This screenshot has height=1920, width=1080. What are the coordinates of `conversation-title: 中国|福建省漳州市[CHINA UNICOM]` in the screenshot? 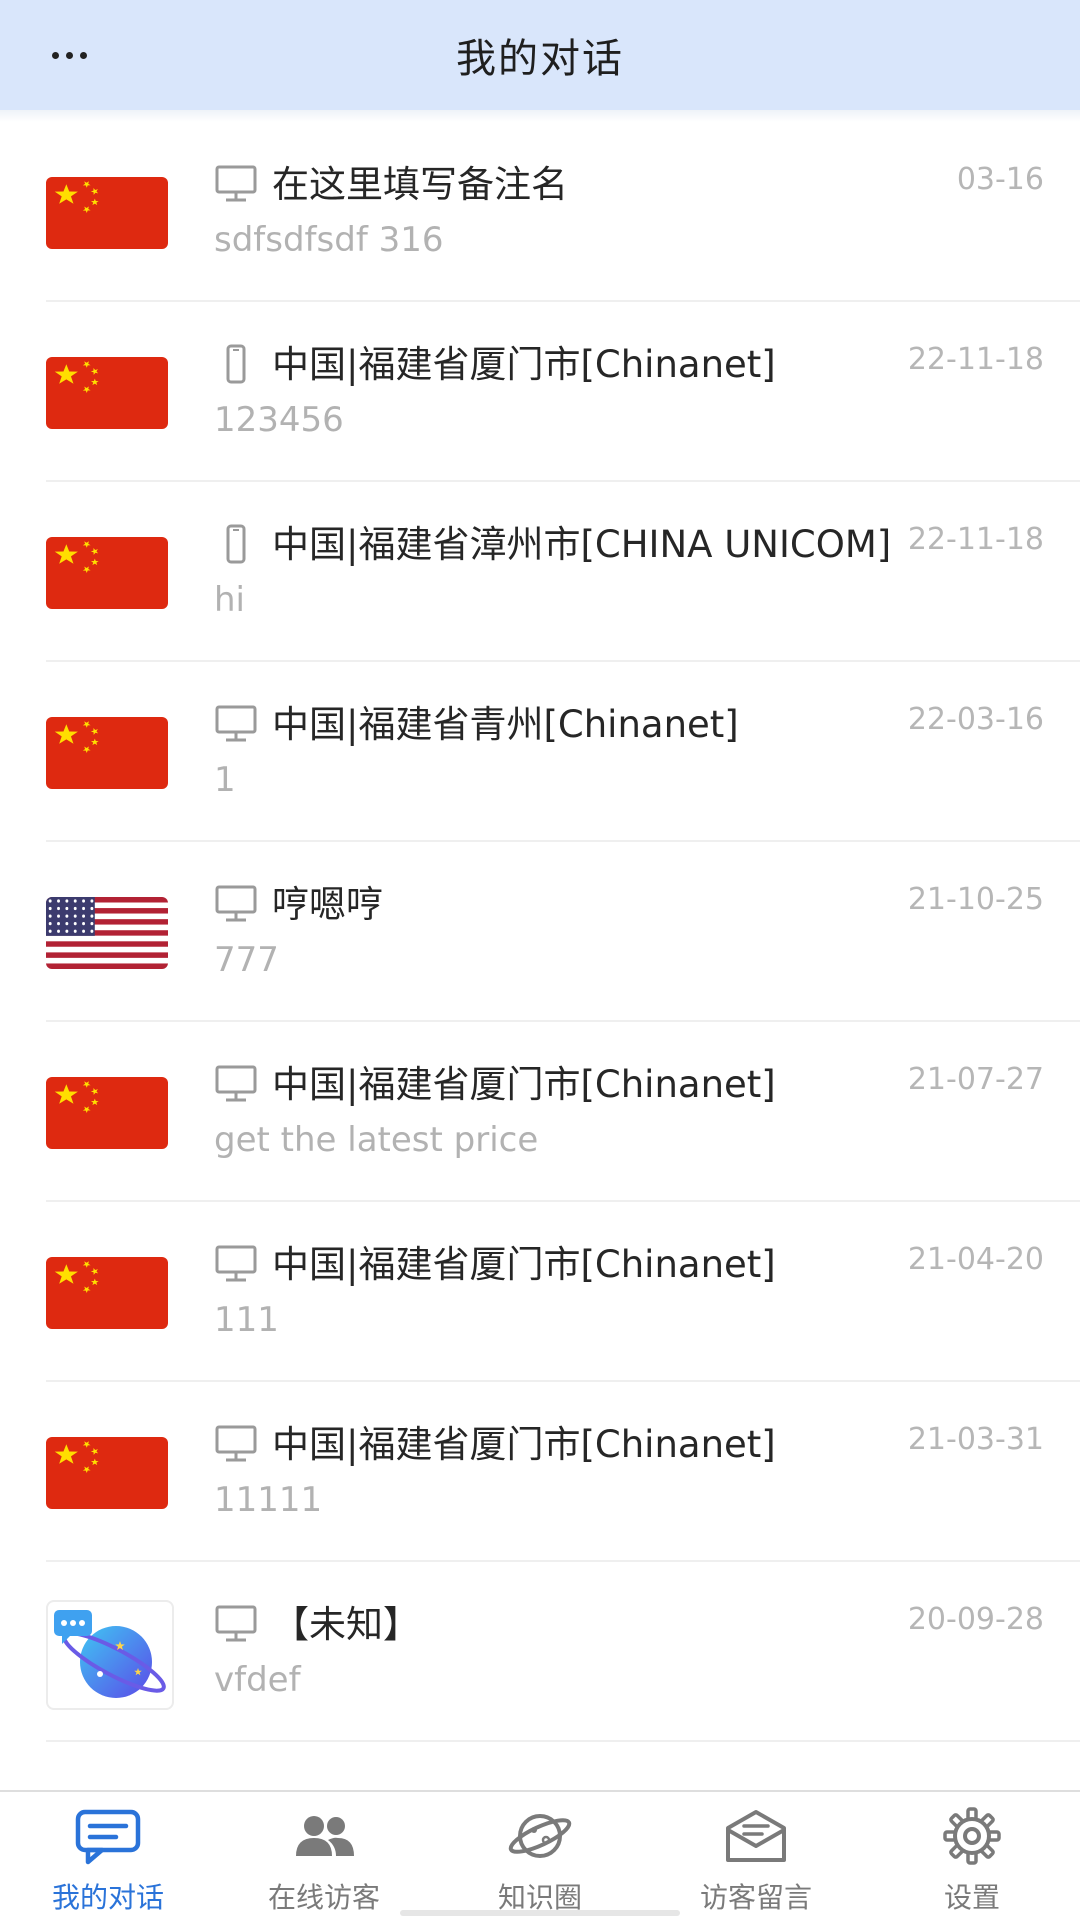 It's located at (582, 544).